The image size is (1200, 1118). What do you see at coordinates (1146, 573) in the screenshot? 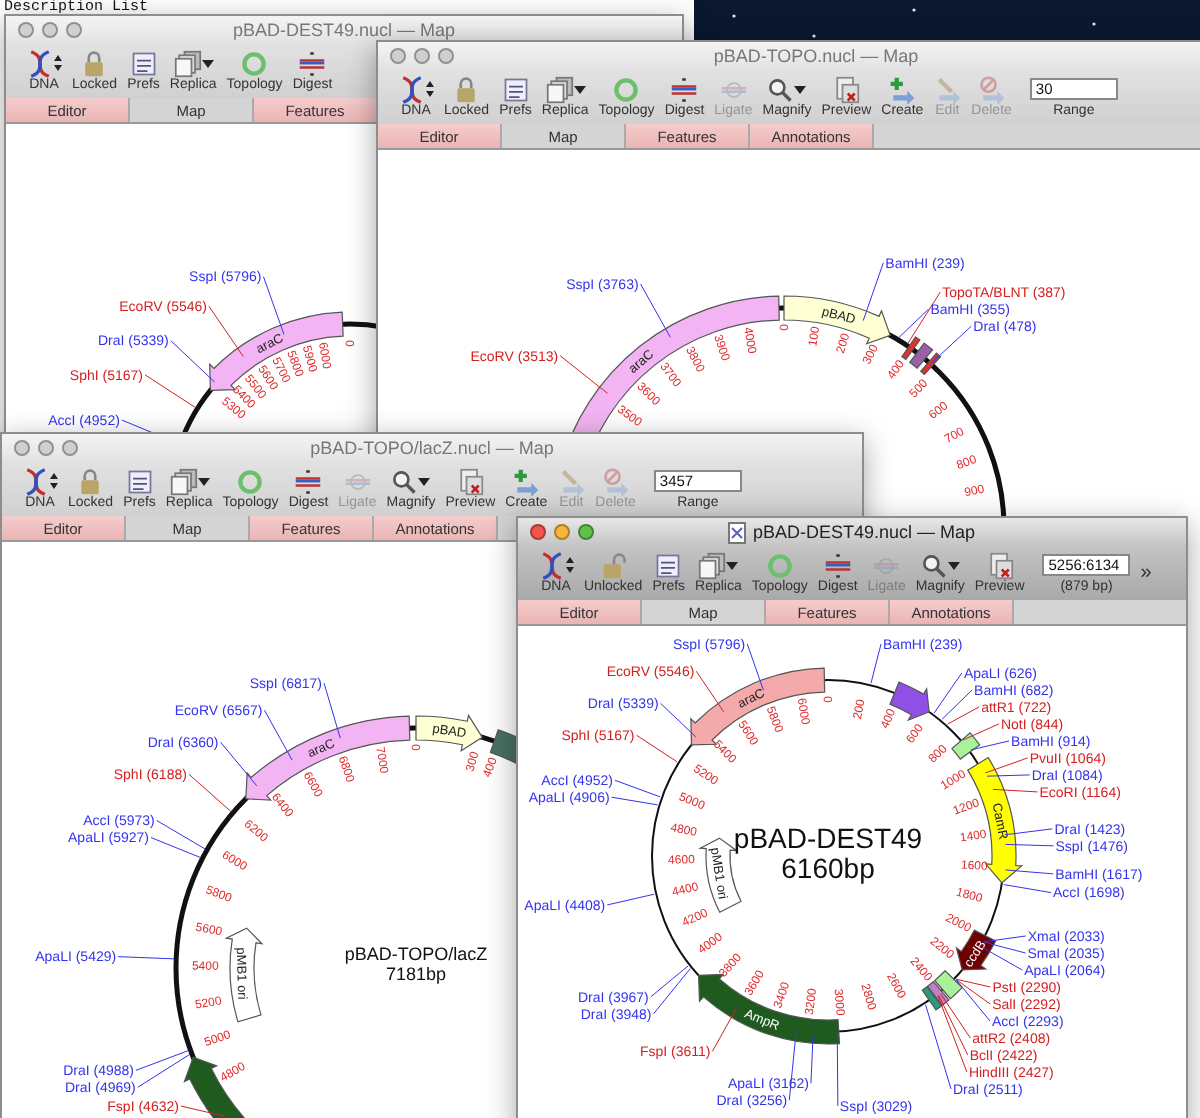
I see `overflow-button: »` at bounding box center [1146, 573].